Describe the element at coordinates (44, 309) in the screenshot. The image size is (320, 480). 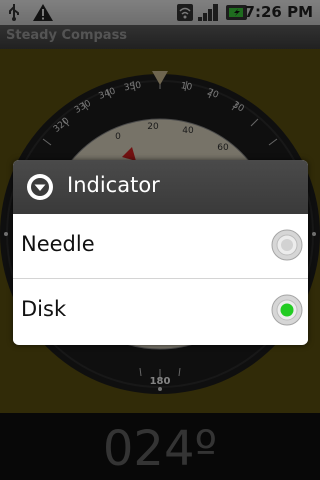
I see `option-label: Disk` at that location.